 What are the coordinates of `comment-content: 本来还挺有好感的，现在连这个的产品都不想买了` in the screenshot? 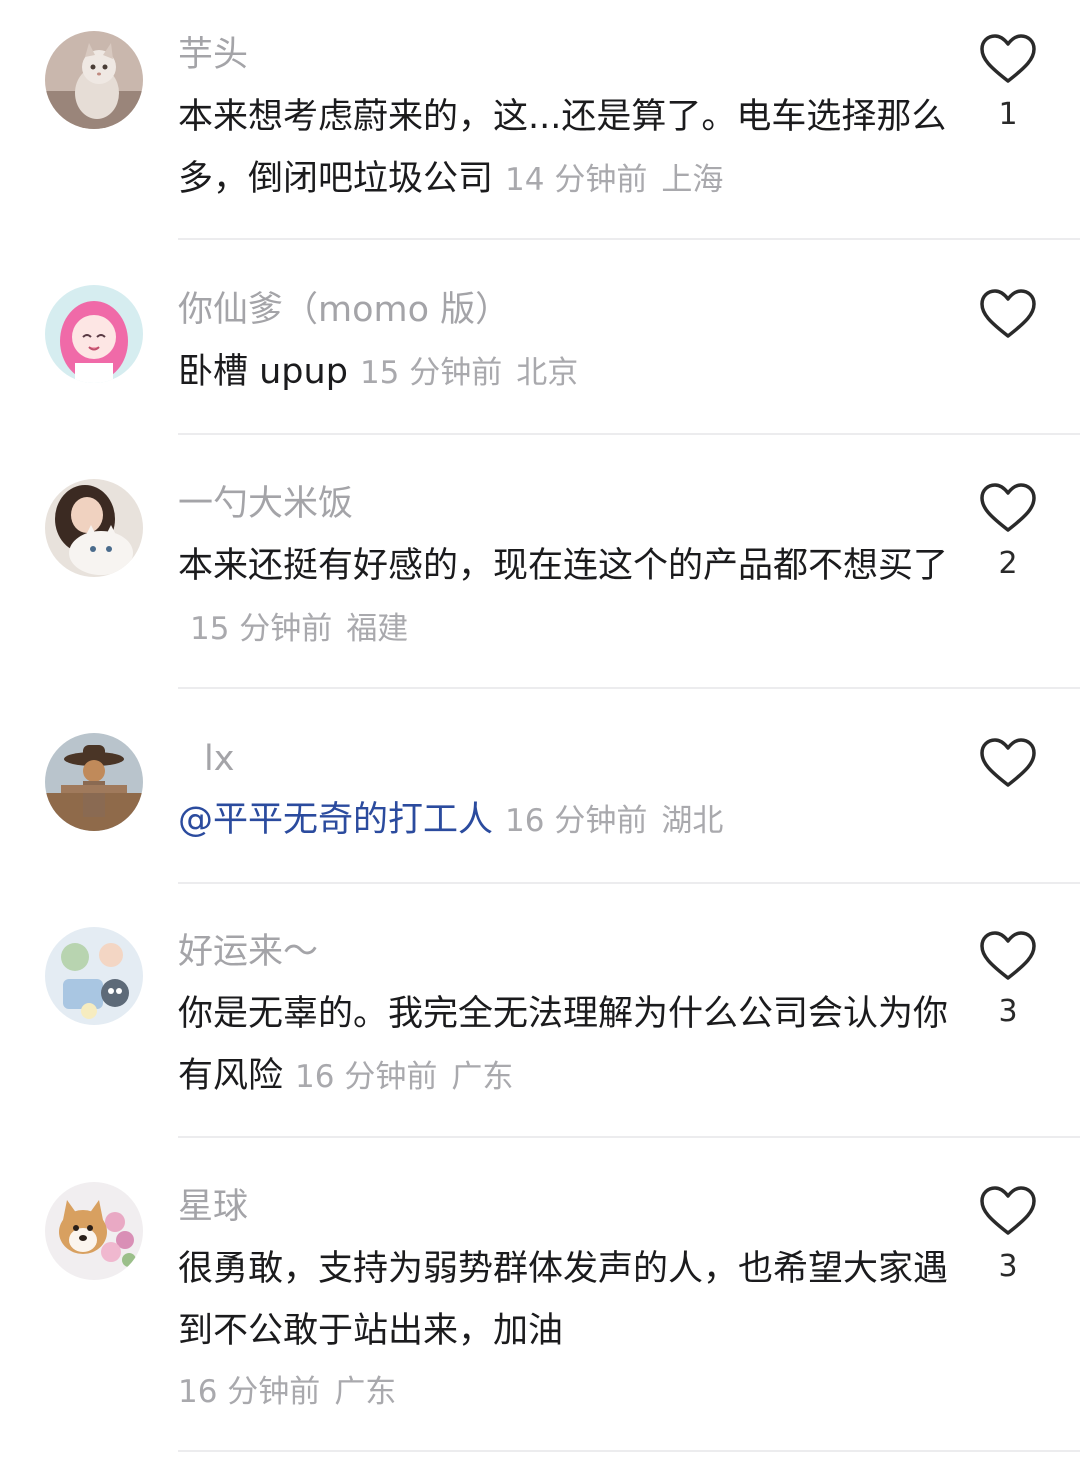 It's located at (563, 566).